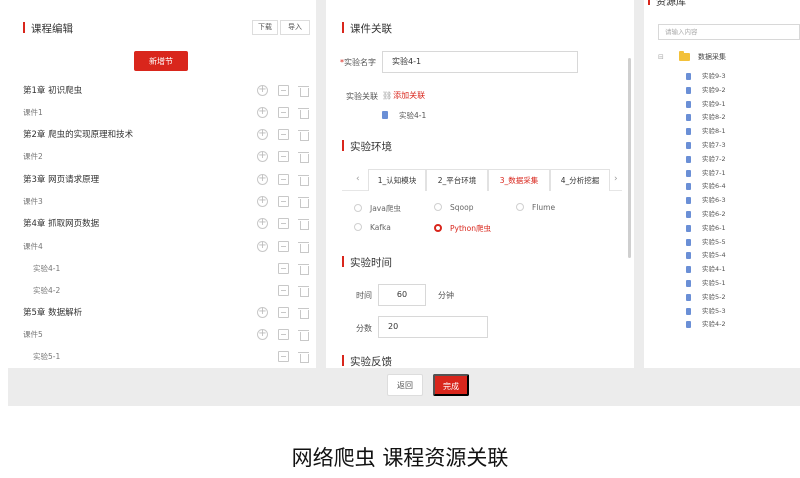 This screenshot has width=800, height=478. I want to click on courseware-row: 课件3, so click(162, 201).